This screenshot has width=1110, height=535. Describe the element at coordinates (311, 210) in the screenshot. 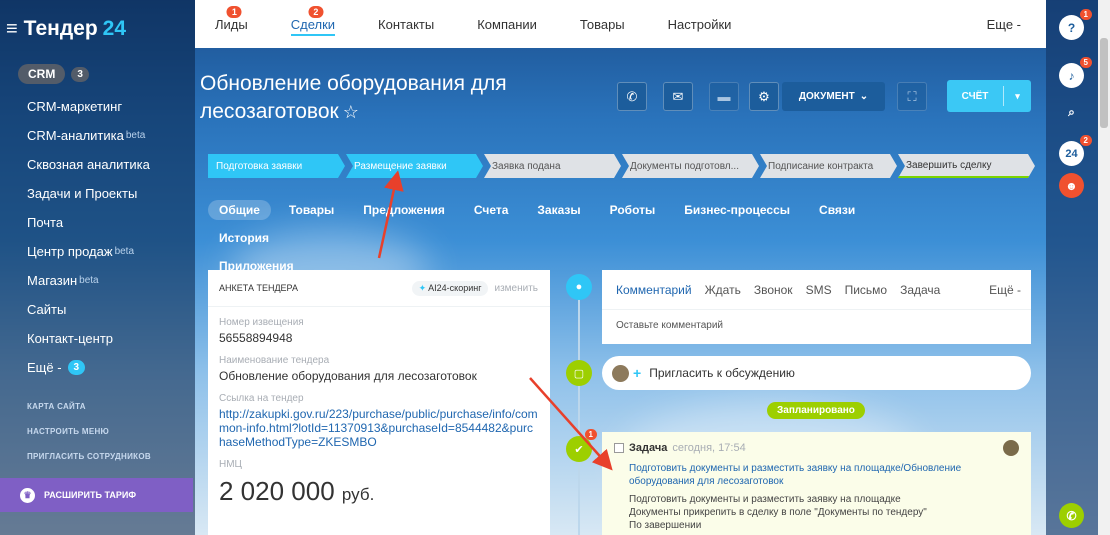

I see `tab-products: Товары` at that location.